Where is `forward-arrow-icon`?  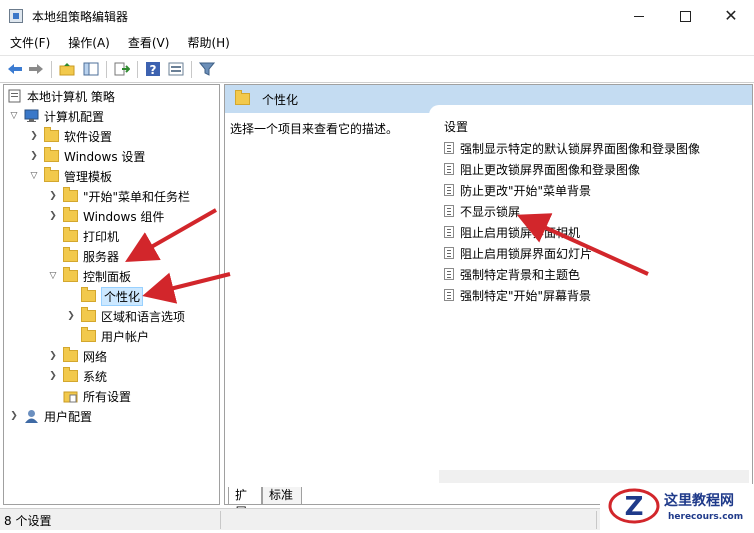 forward-arrow-icon is located at coordinates (36, 69).